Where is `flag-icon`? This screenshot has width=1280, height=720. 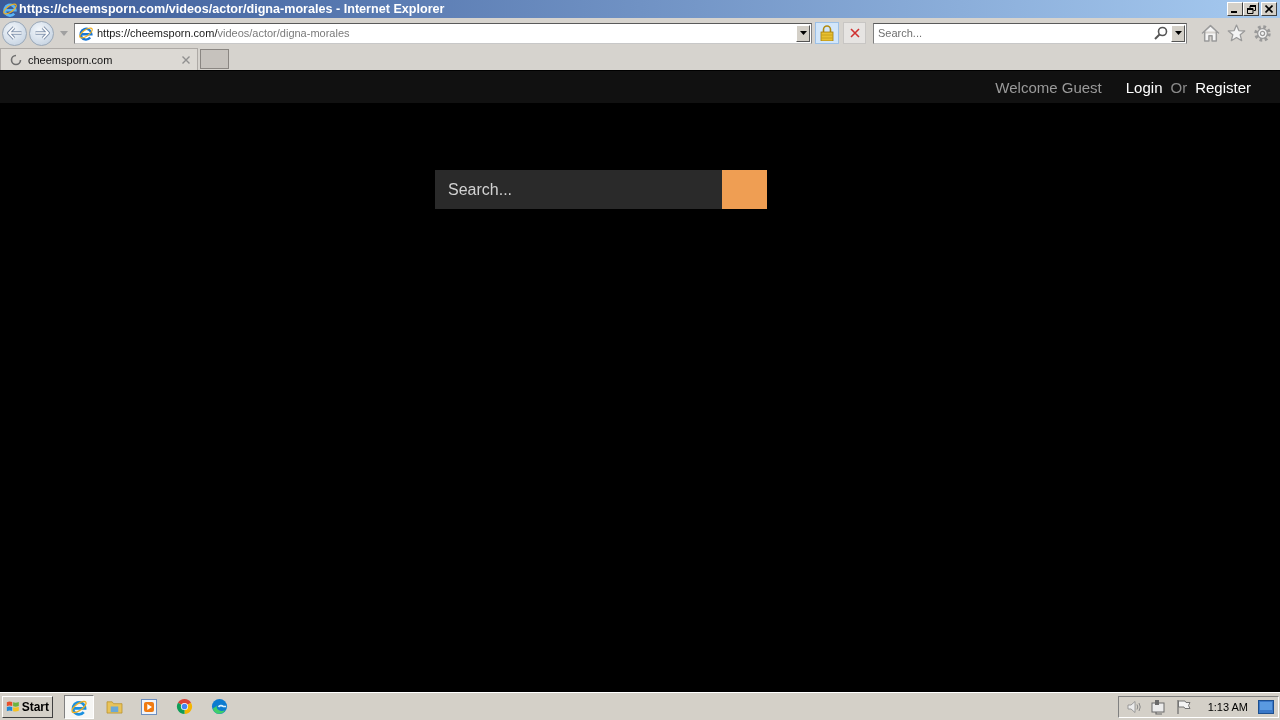 flag-icon is located at coordinates (1183, 706).